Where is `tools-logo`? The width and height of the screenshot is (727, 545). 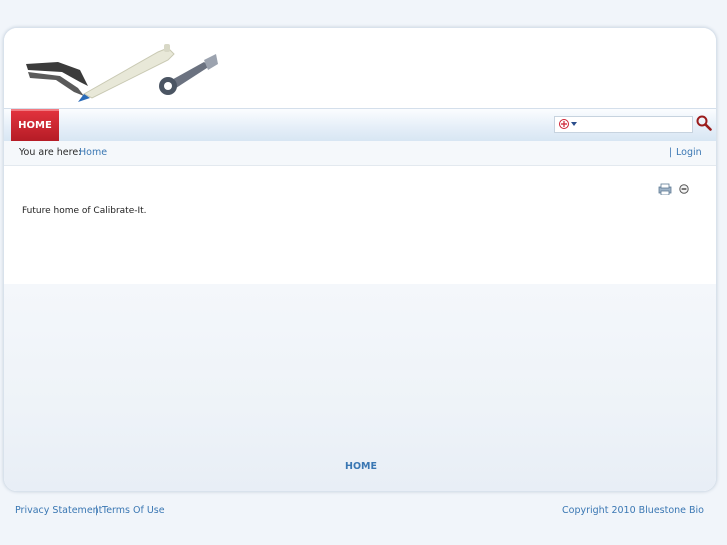
tools-logo is located at coordinates (118, 72).